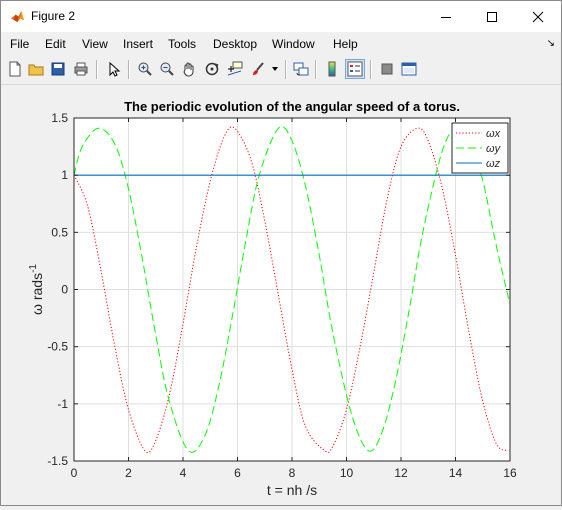 The width and height of the screenshot is (562, 510). I want to click on save-button, so click(58, 69).